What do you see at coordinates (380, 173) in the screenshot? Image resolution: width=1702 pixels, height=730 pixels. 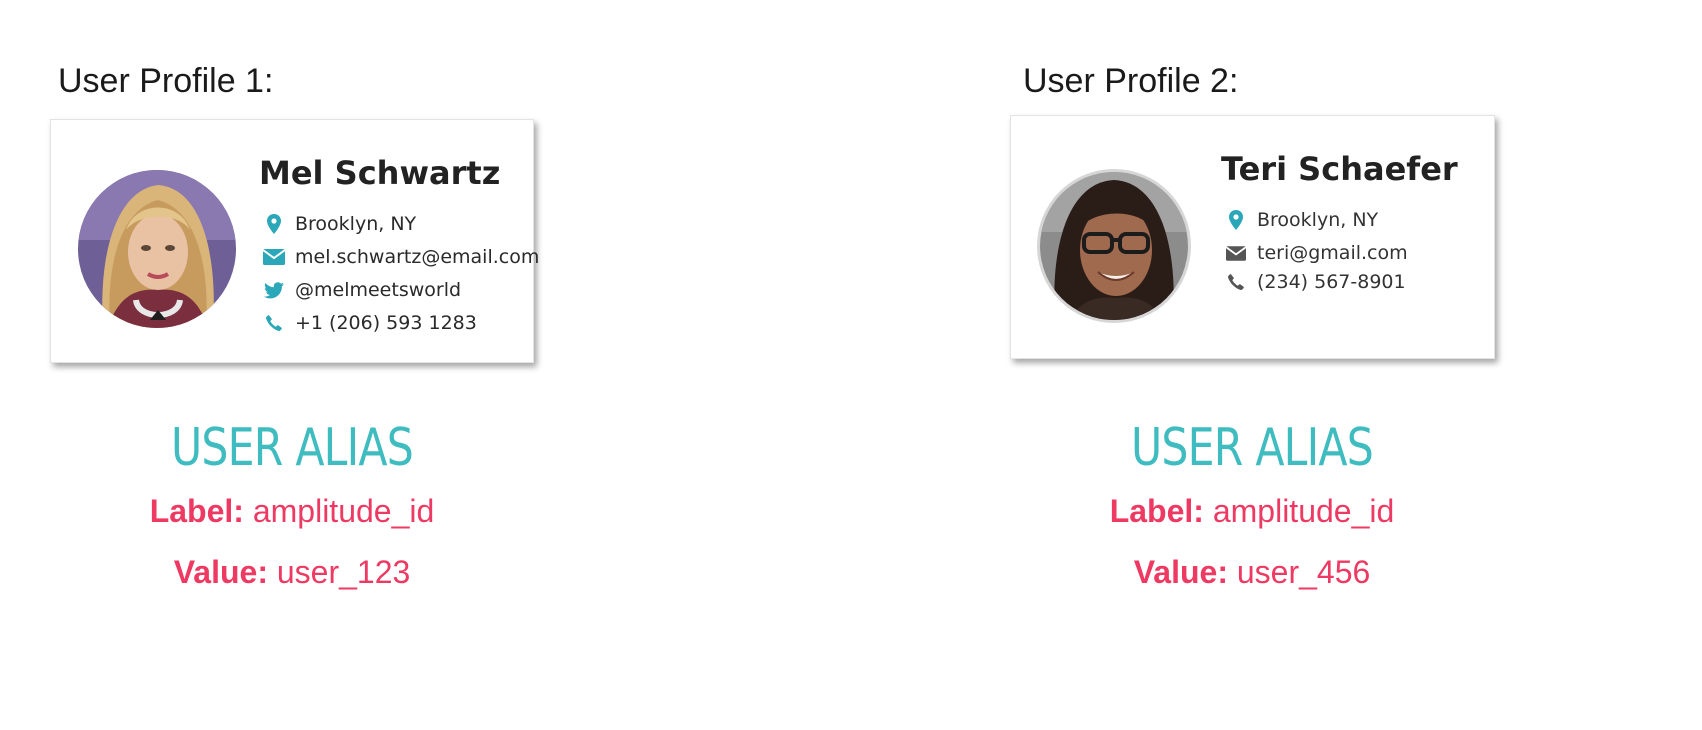 I see `profile-name: Mel Schwartz` at bounding box center [380, 173].